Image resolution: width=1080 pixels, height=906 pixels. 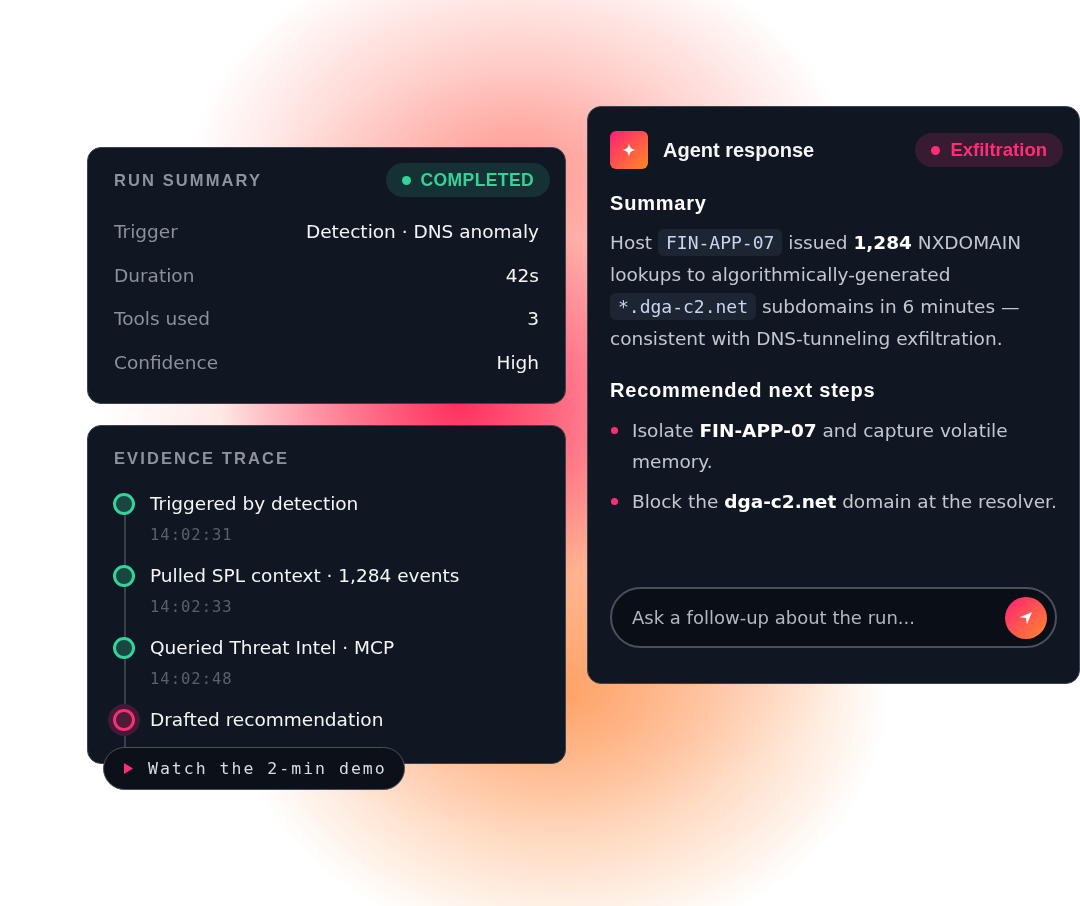 What do you see at coordinates (162, 319) in the screenshot?
I see `row-label: Tools used` at bounding box center [162, 319].